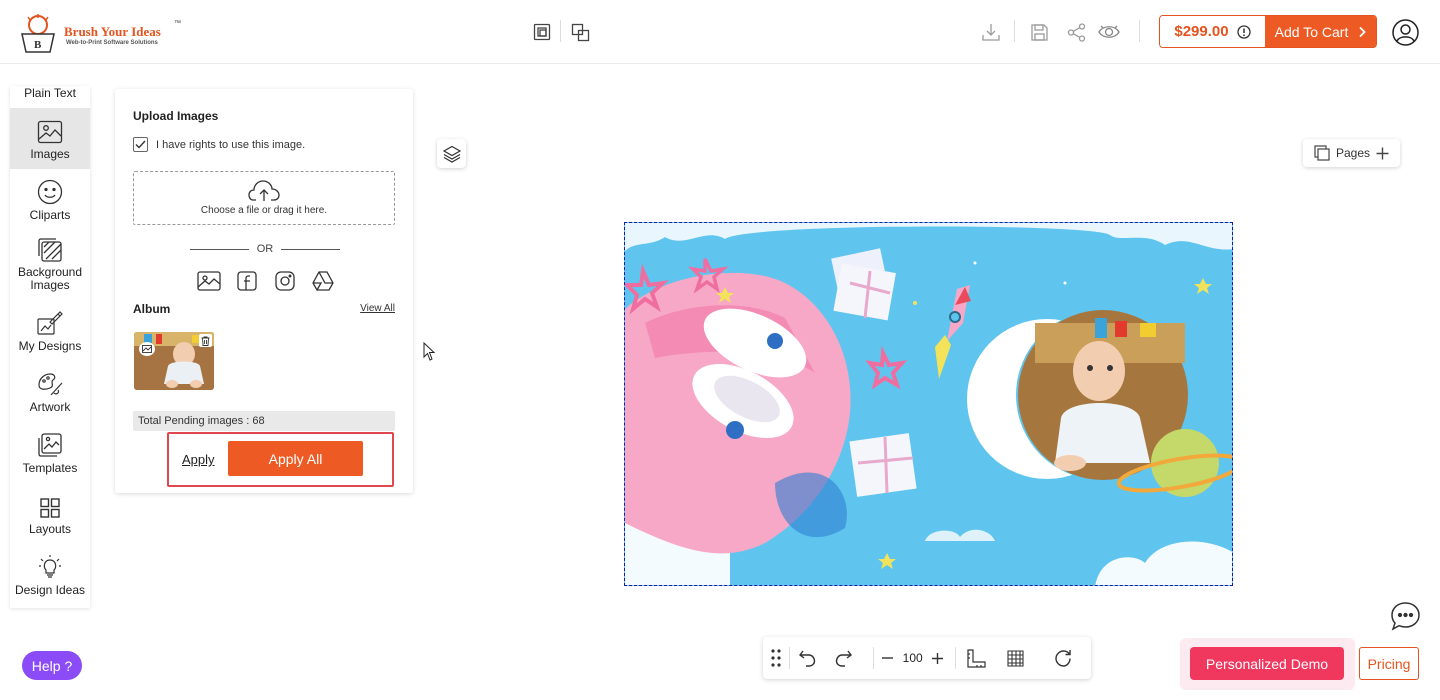 The width and height of the screenshot is (1440, 700). I want to click on arrange-button, so click(580, 32).